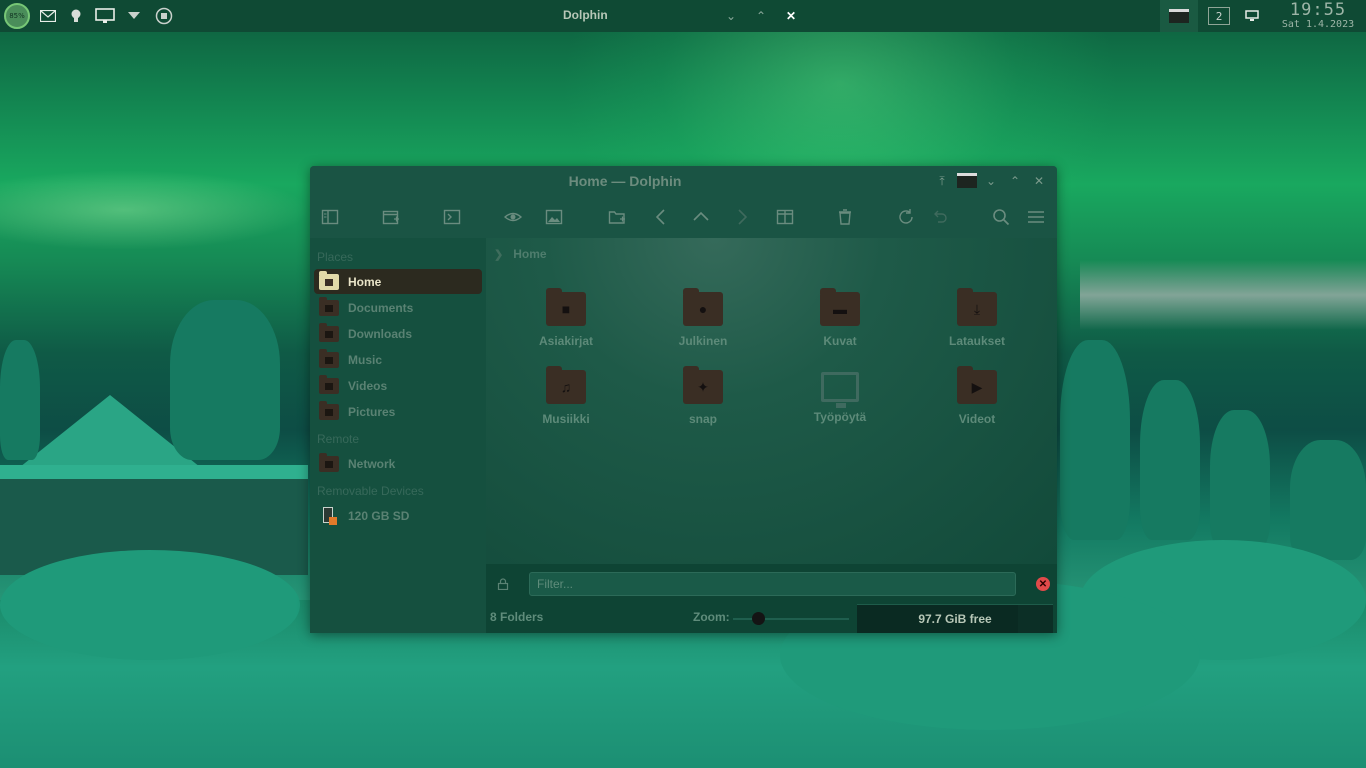 This screenshot has height=768, width=1366. Describe the element at coordinates (840, 390) in the screenshot. I see `desktop-icon` at that location.